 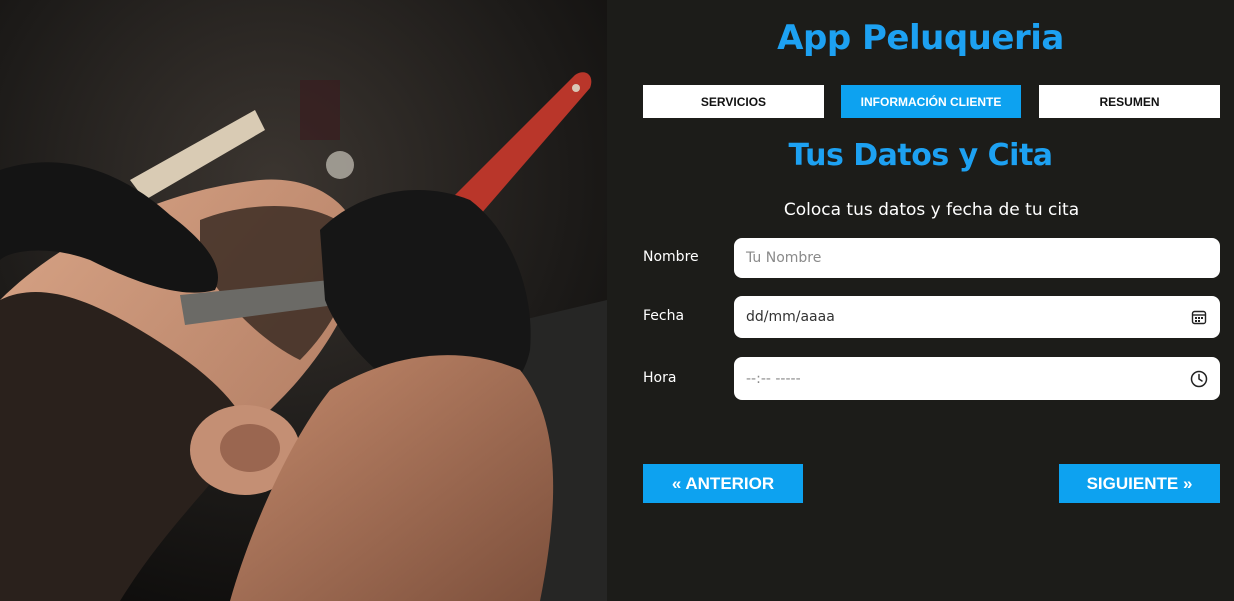 What do you see at coordinates (920, 38) in the screenshot?
I see `app-title: App Peluqueria` at bounding box center [920, 38].